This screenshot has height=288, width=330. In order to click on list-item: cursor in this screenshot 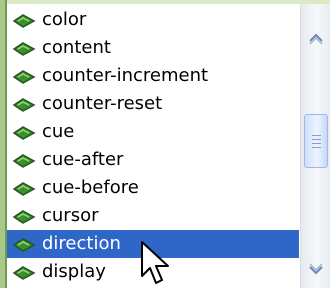, I will do `click(153, 216)`.